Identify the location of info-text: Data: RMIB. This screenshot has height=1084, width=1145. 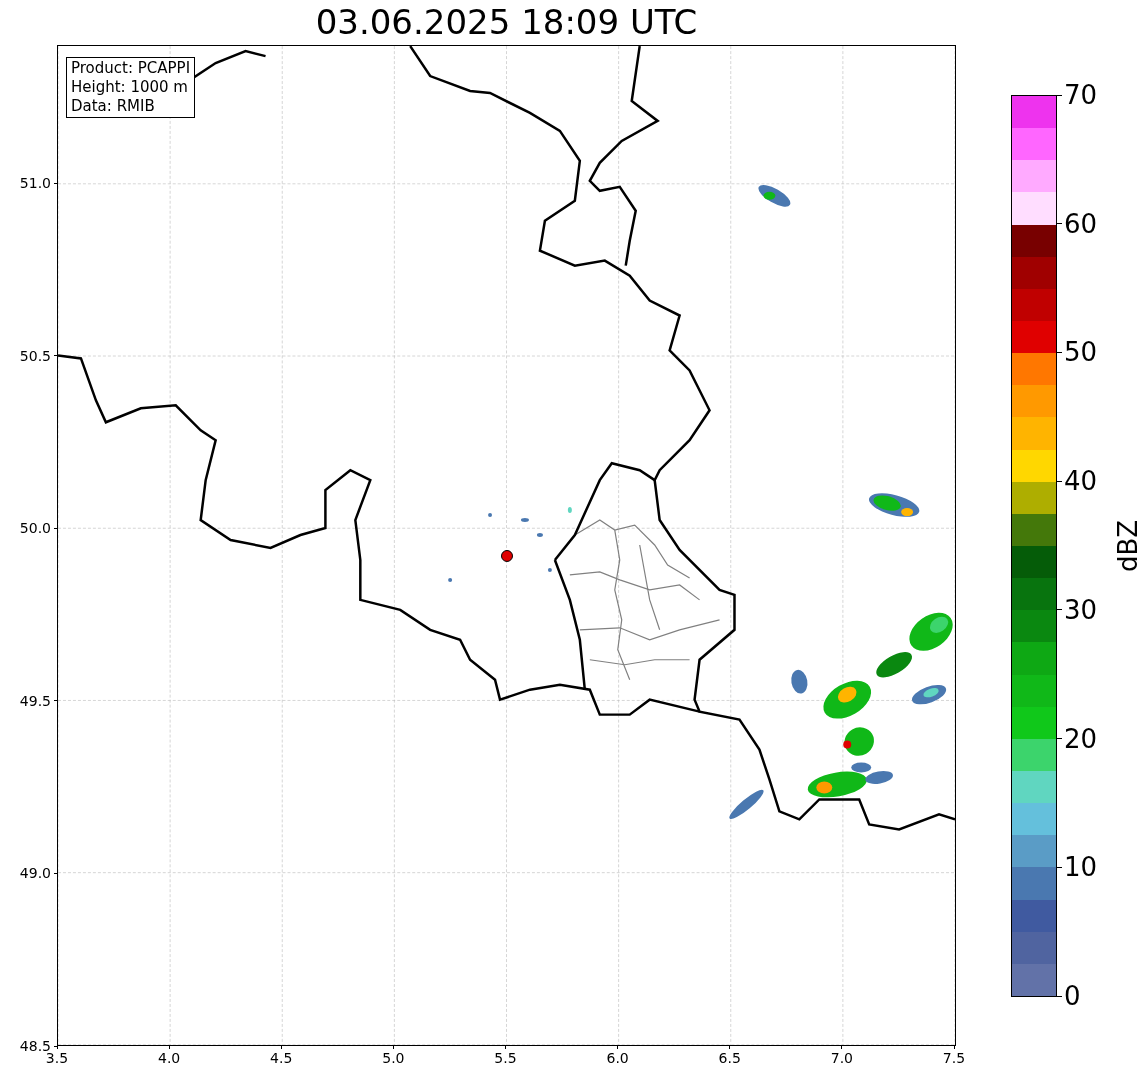
(113, 106).